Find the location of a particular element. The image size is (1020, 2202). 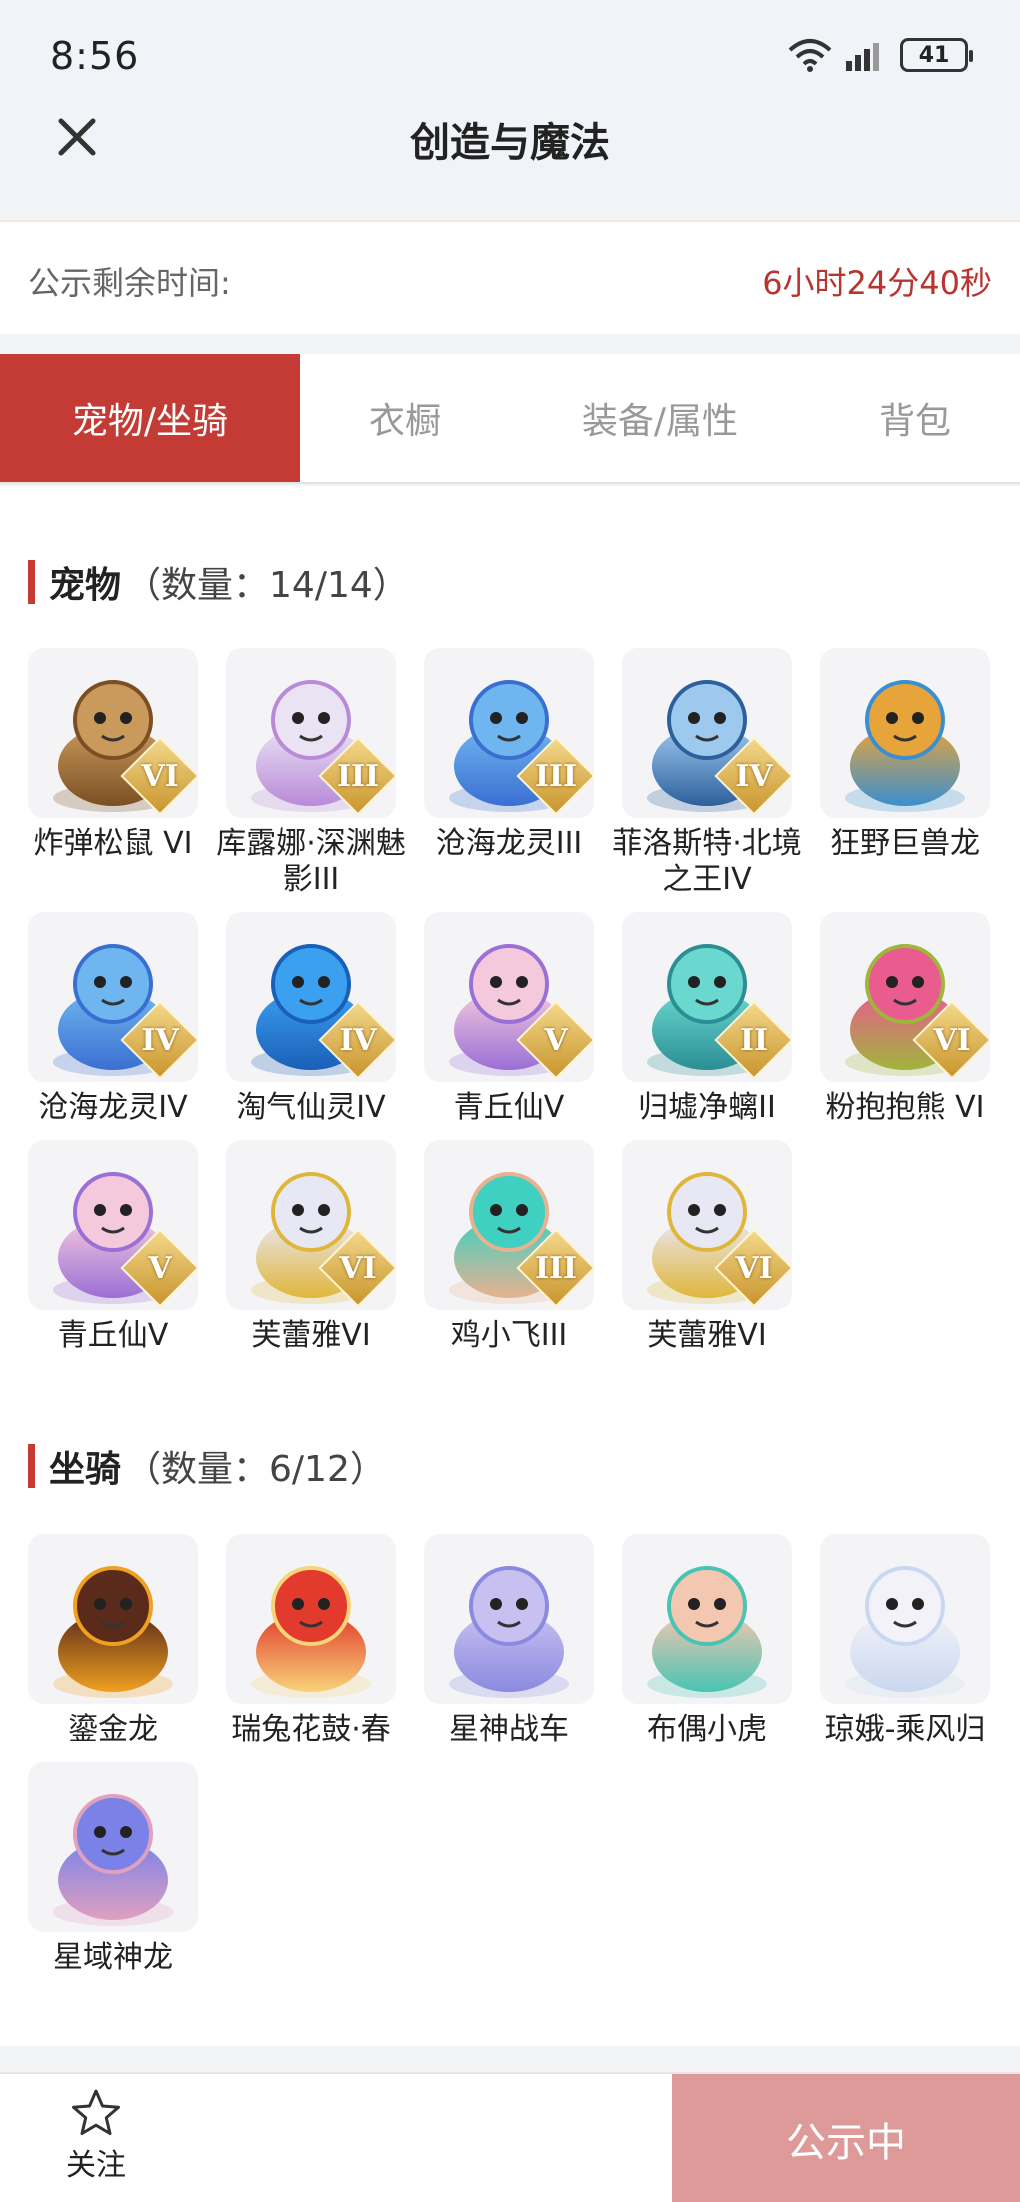

battery-indicator: 41 is located at coordinates (936, 55).